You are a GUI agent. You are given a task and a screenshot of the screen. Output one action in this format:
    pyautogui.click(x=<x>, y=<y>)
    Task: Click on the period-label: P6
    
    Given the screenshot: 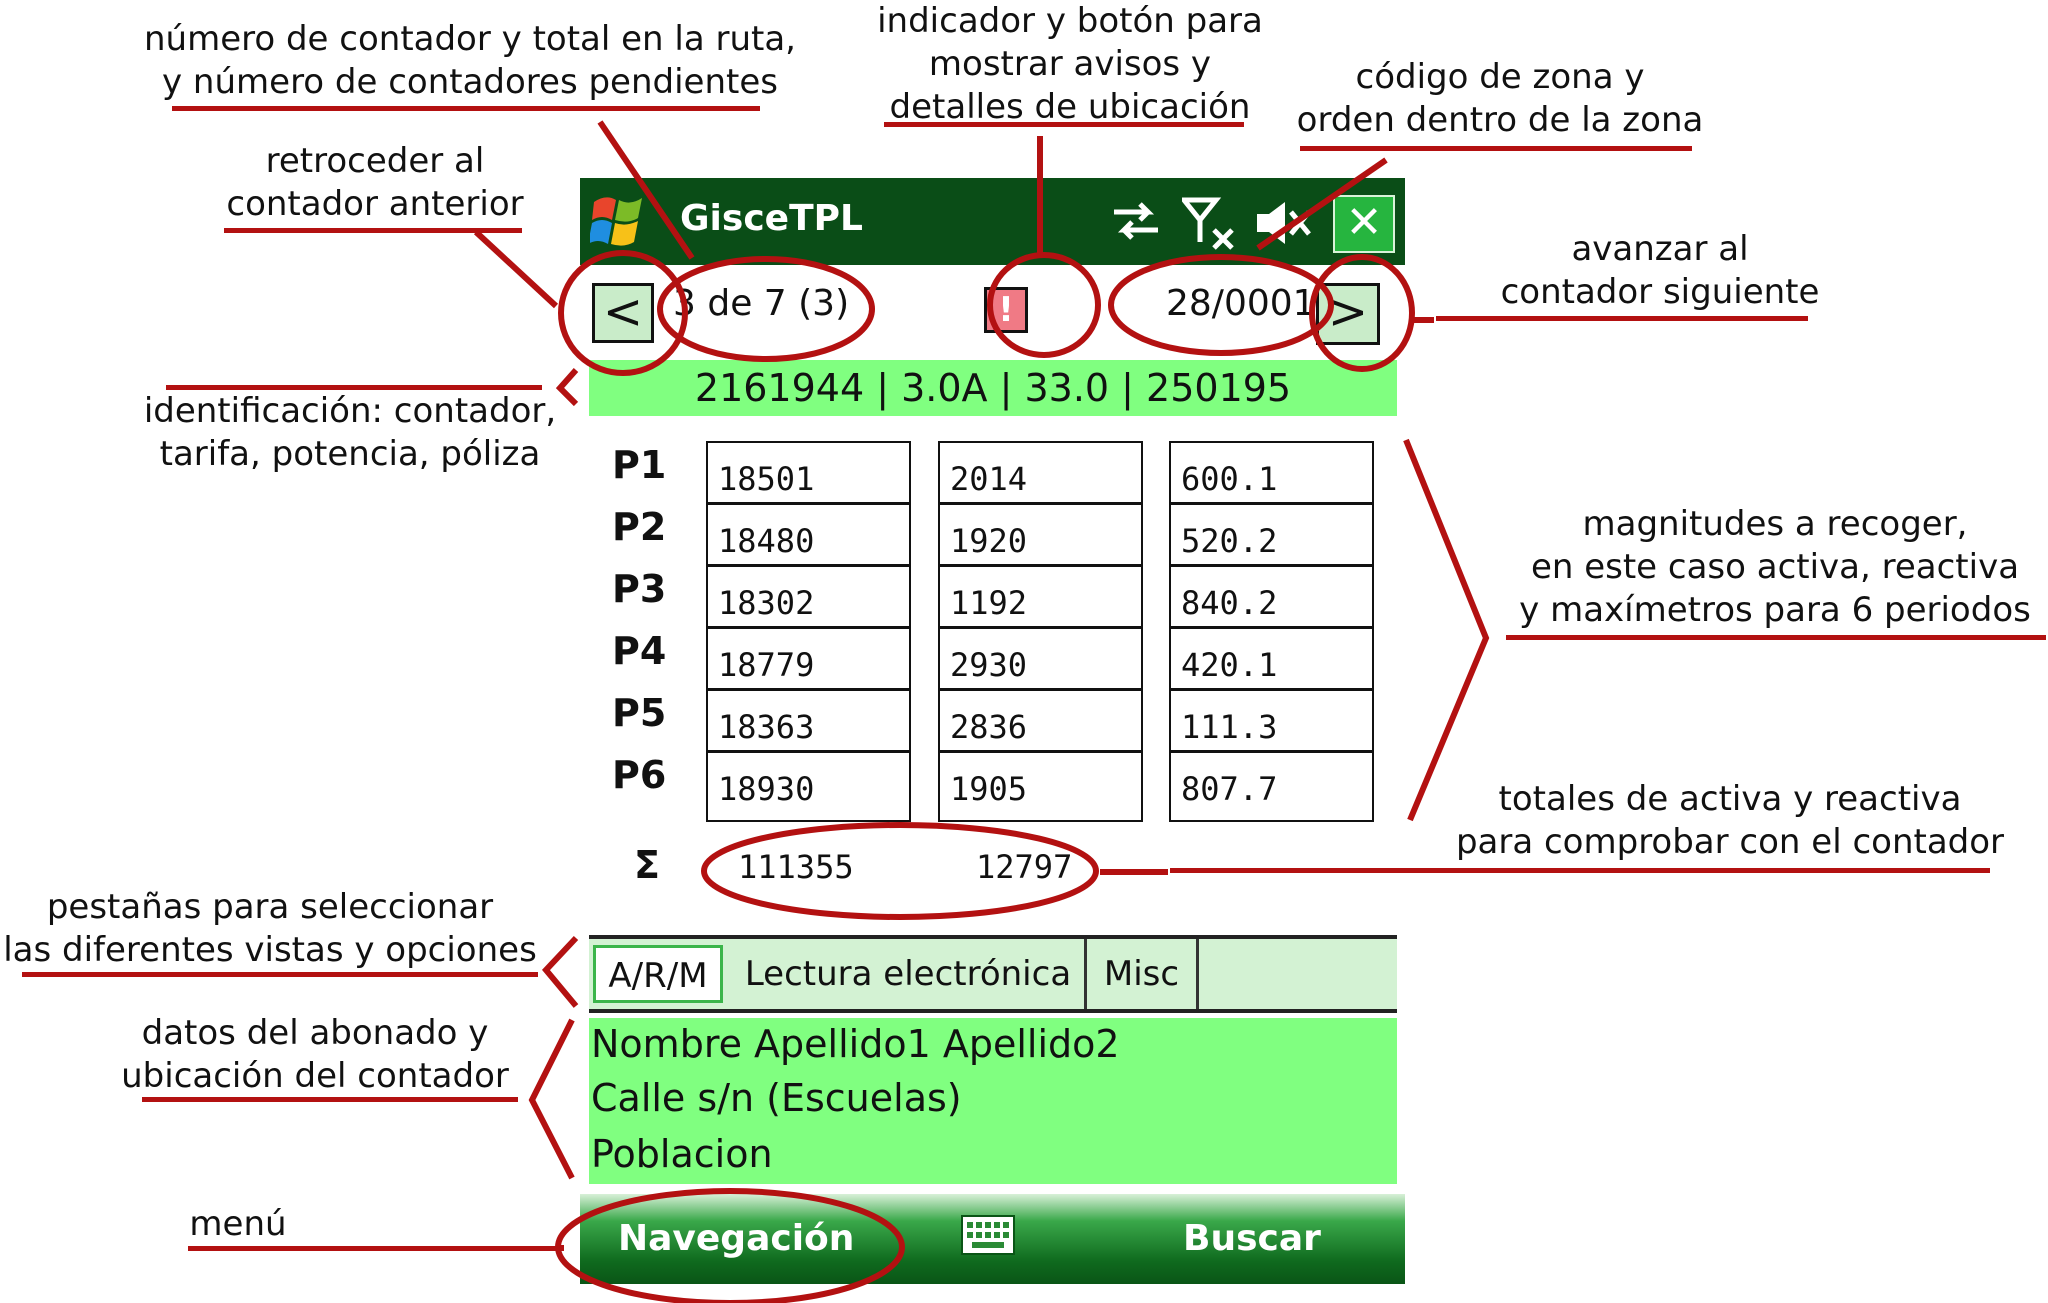 What is the action you would take?
    pyautogui.click(x=639, y=775)
    